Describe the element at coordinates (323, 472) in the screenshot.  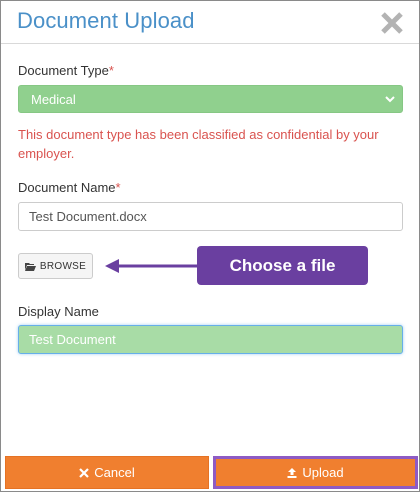
I see `upload-label: Upload` at that location.